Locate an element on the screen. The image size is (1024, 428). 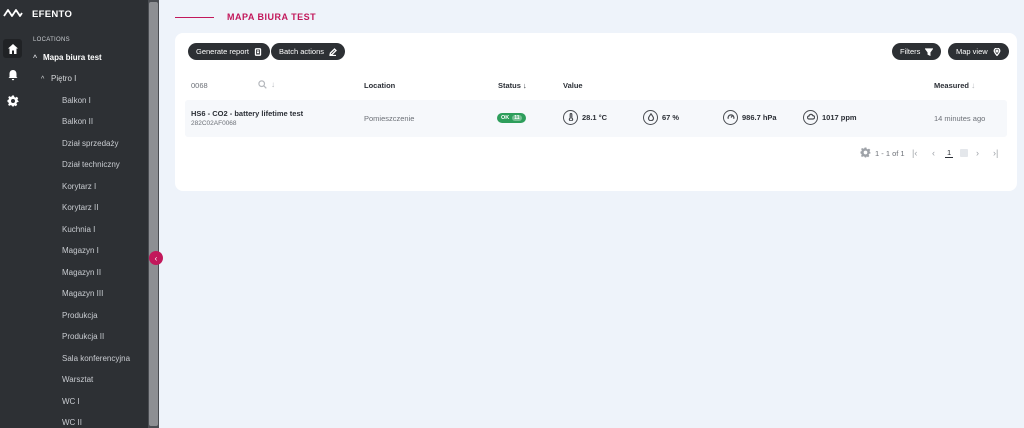
column-header-location: Location is located at coordinates (379, 85).